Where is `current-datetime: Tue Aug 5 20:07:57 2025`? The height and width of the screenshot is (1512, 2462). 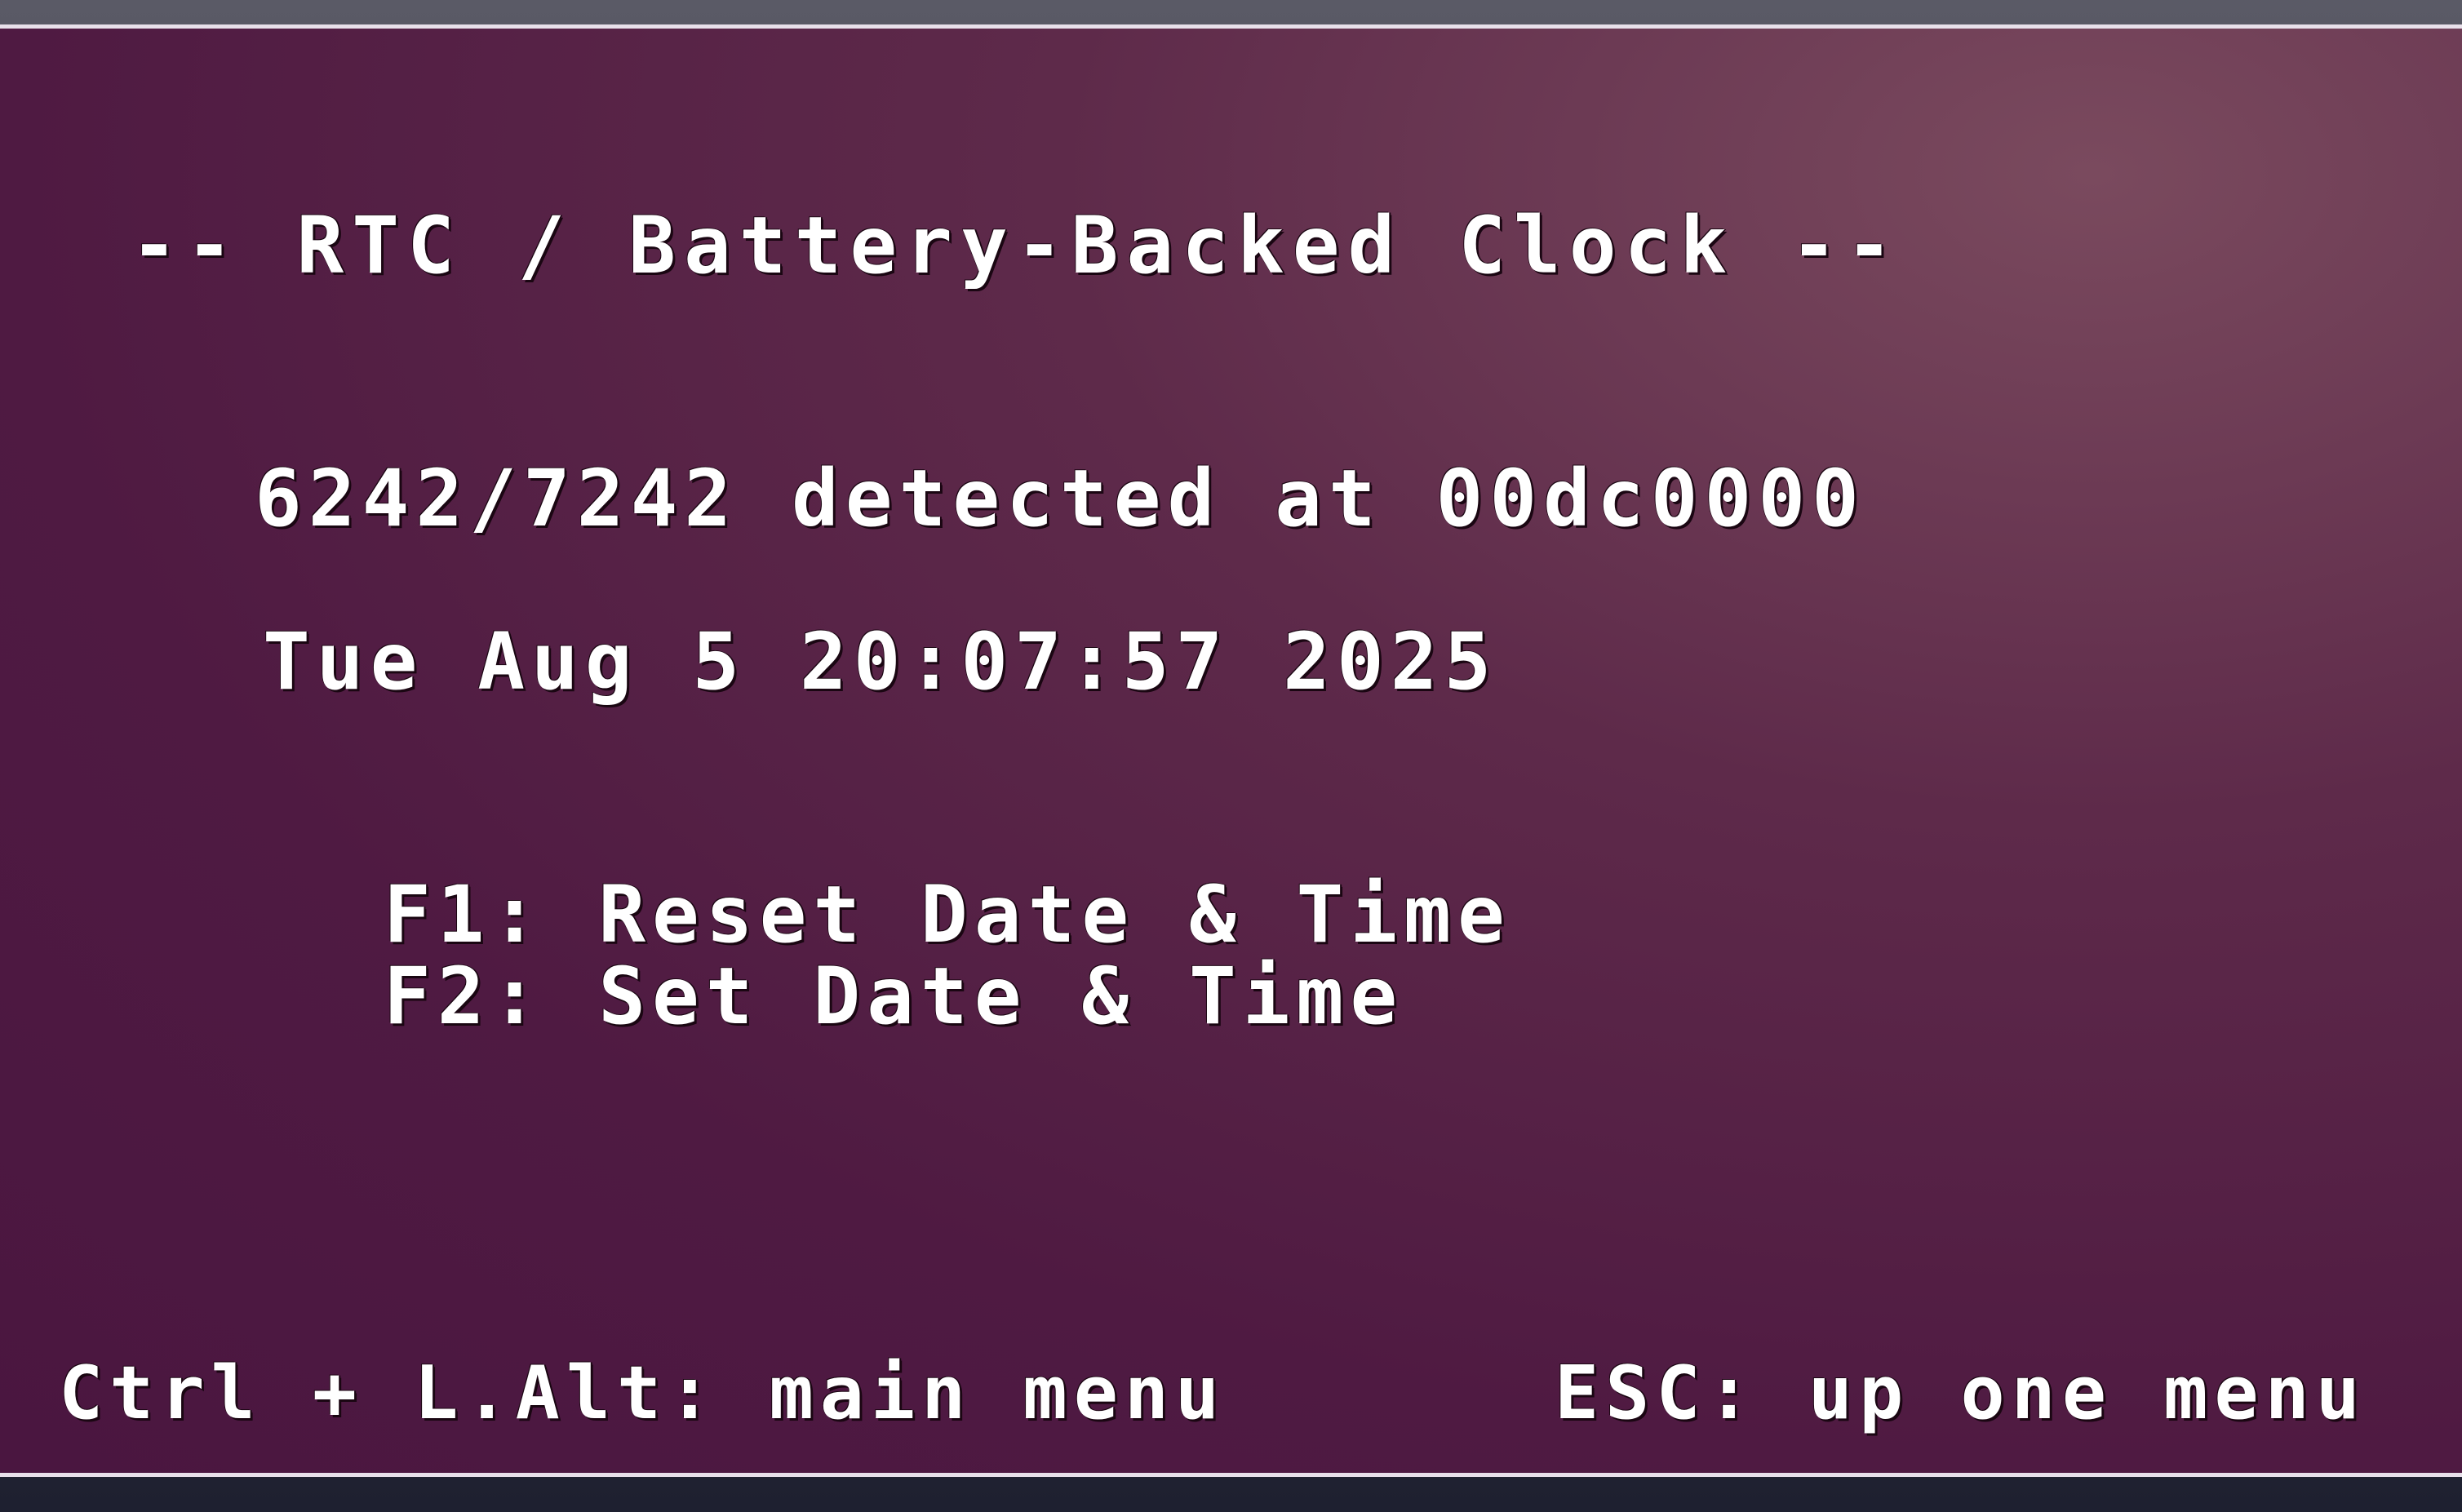 current-datetime: Tue Aug 5 20:07:57 2025 is located at coordinates (880, 661).